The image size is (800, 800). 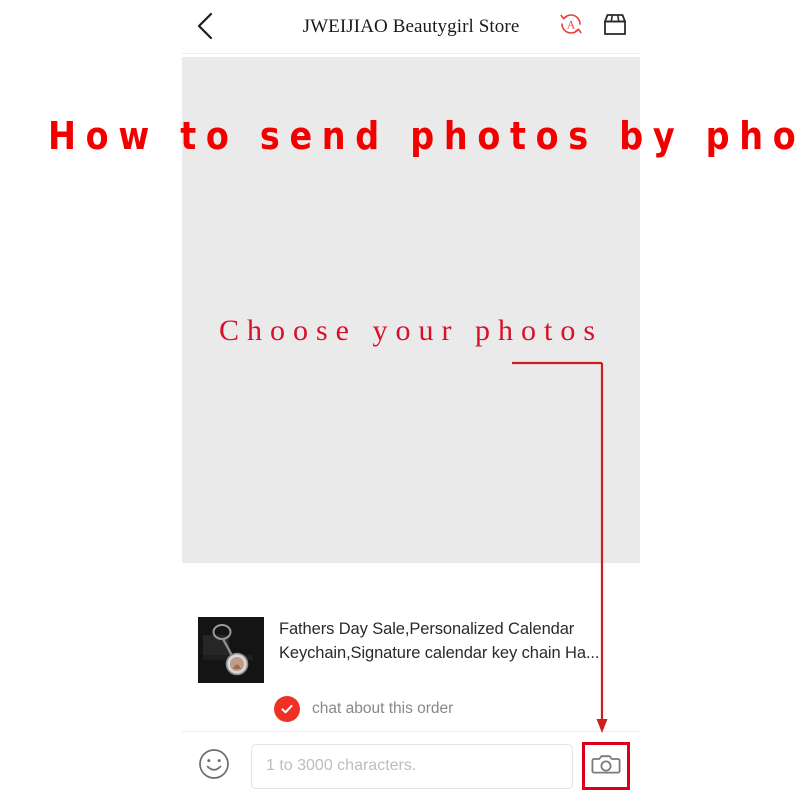 I want to click on app-header: JWEIJIAO Beautygirl Store A, so click(x=411, y=27).